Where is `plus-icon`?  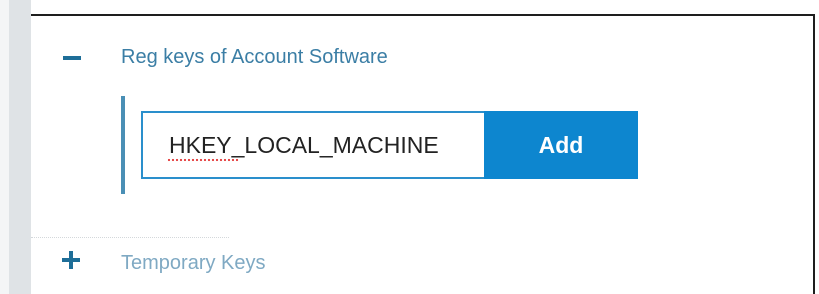
plus-icon is located at coordinates (71, 260).